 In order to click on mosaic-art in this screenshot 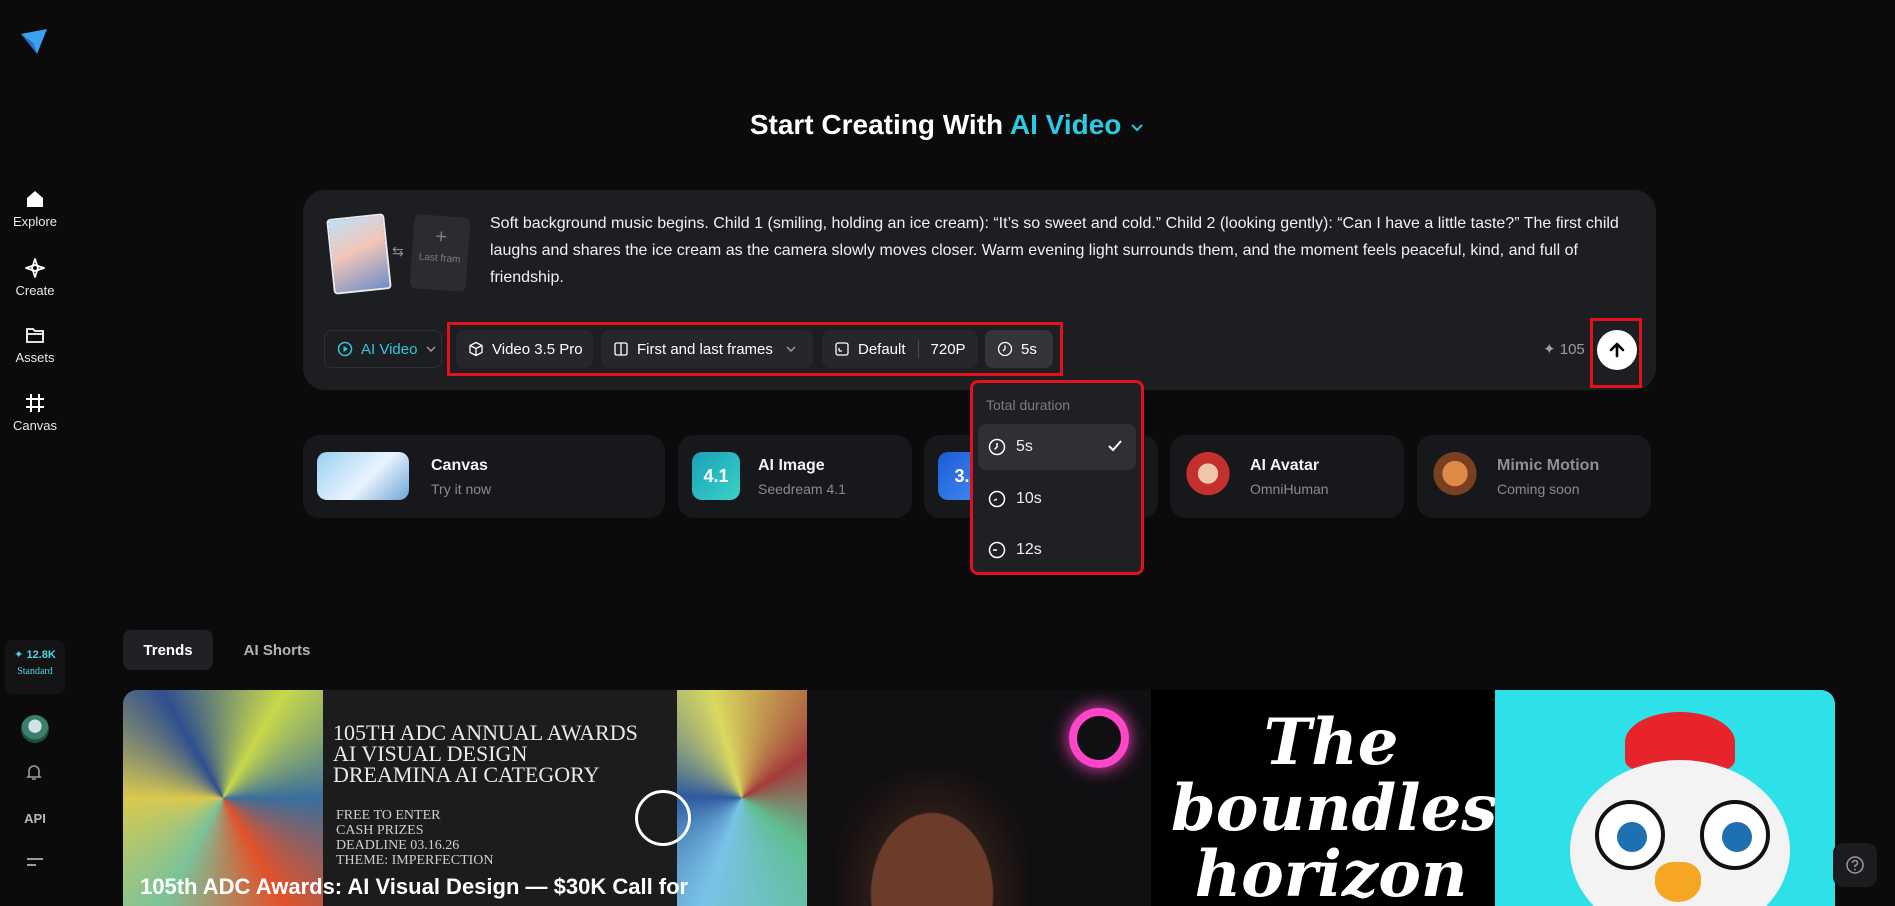, I will do `click(742, 798)`.